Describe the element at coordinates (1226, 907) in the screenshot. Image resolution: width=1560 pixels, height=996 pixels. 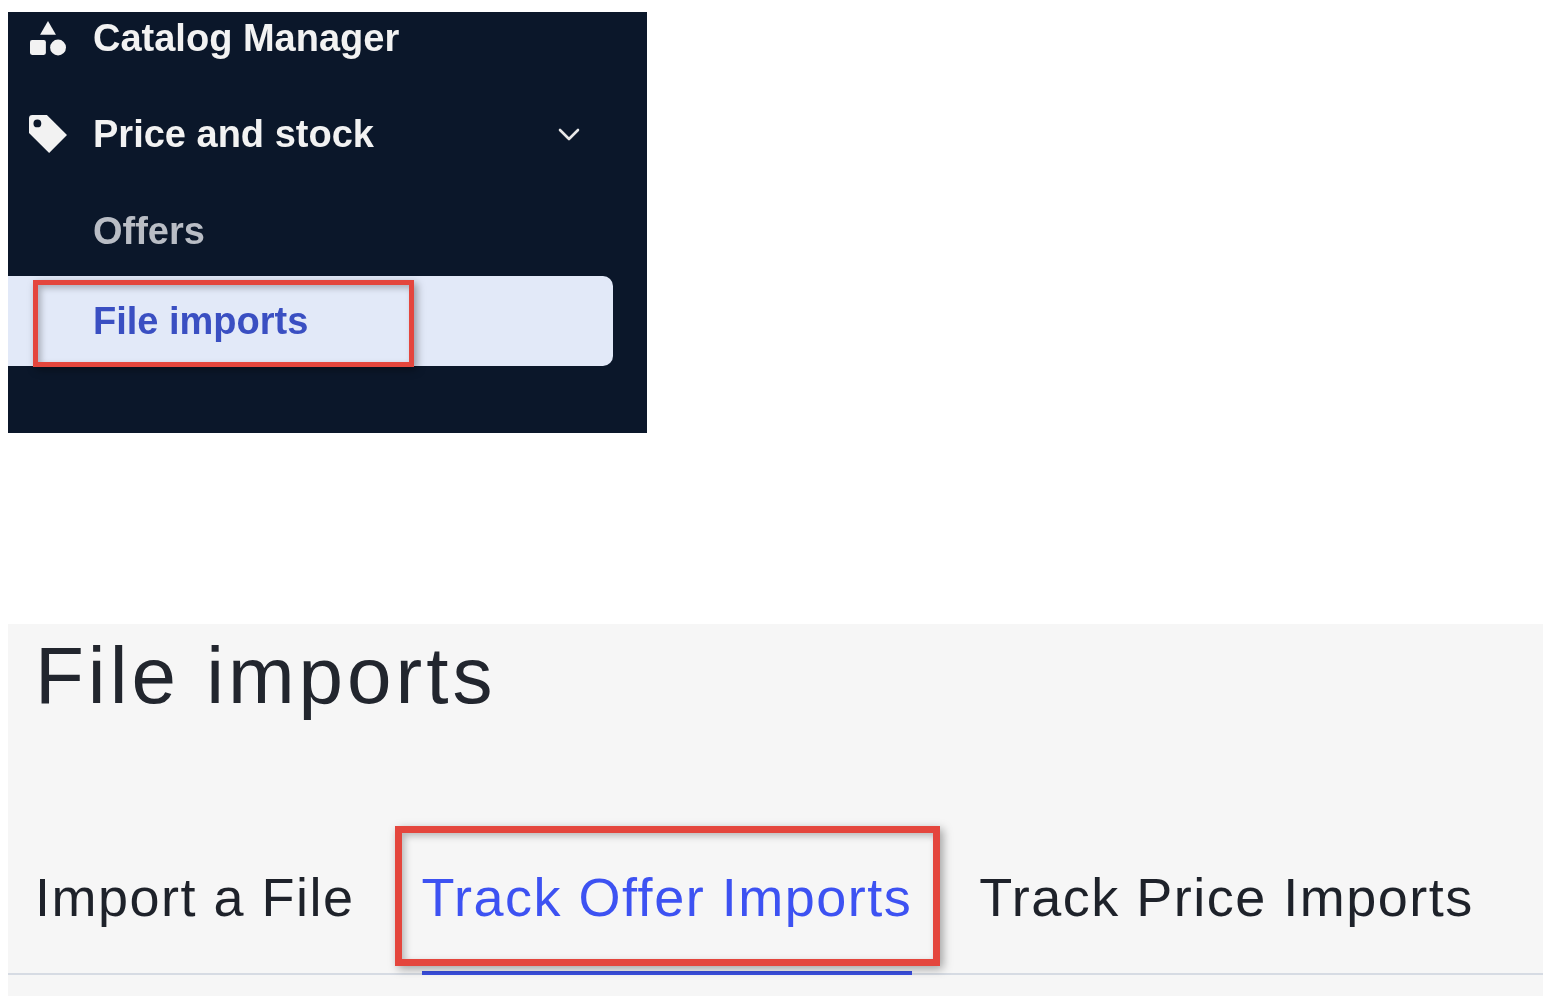
I see `tab: Track Price Imports` at that location.